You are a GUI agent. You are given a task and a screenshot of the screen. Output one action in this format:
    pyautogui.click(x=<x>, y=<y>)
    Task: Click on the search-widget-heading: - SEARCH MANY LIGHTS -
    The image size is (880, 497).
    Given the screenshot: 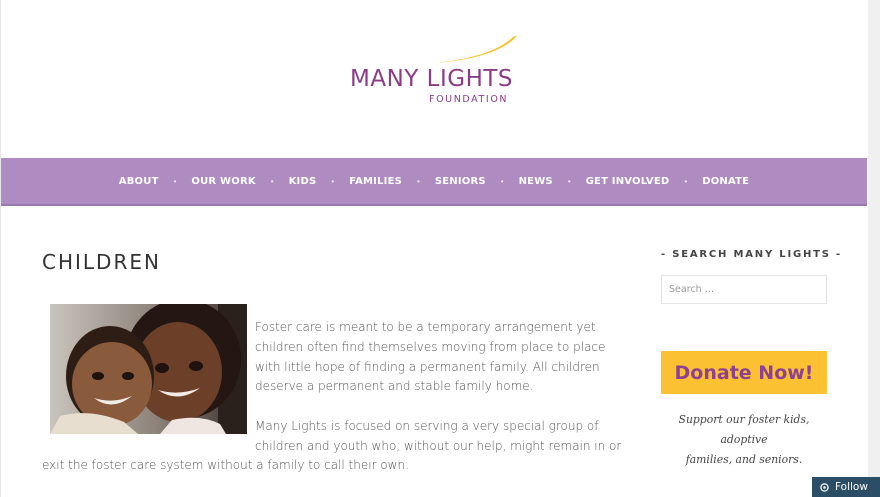 What is the action you would take?
    pyautogui.click(x=752, y=254)
    